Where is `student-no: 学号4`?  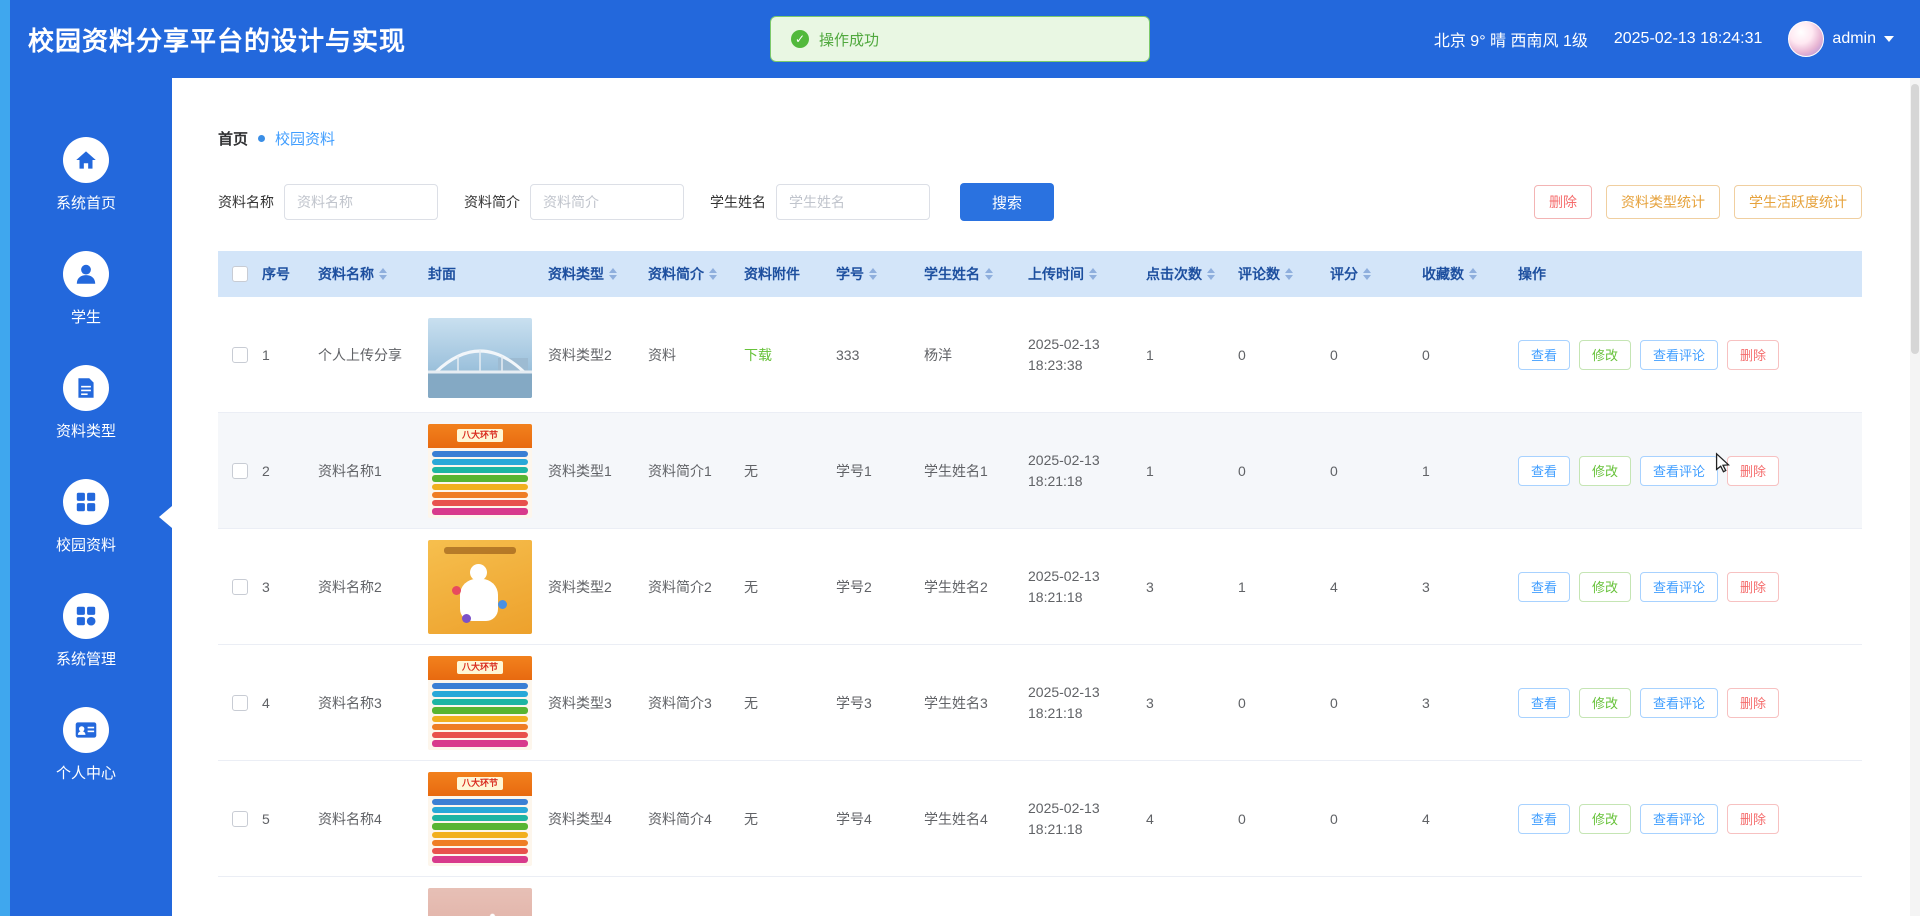
student-no: 学号4 is located at coordinates (854, 818).